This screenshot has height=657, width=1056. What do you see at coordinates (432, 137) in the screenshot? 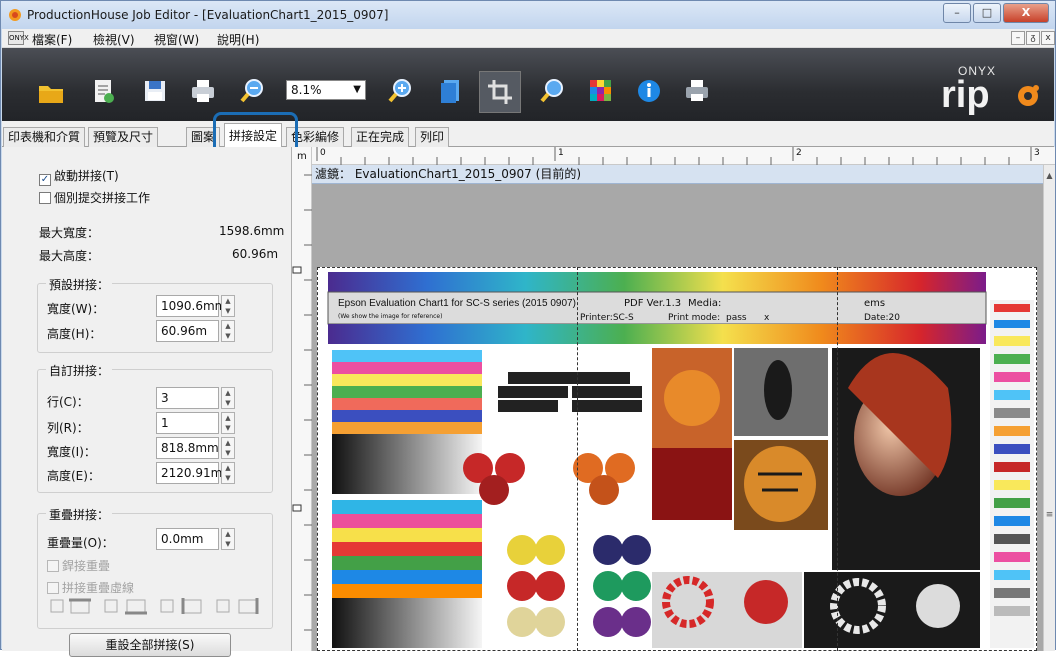
I see `tab-print: 列印` at bounding box center [432, 137].